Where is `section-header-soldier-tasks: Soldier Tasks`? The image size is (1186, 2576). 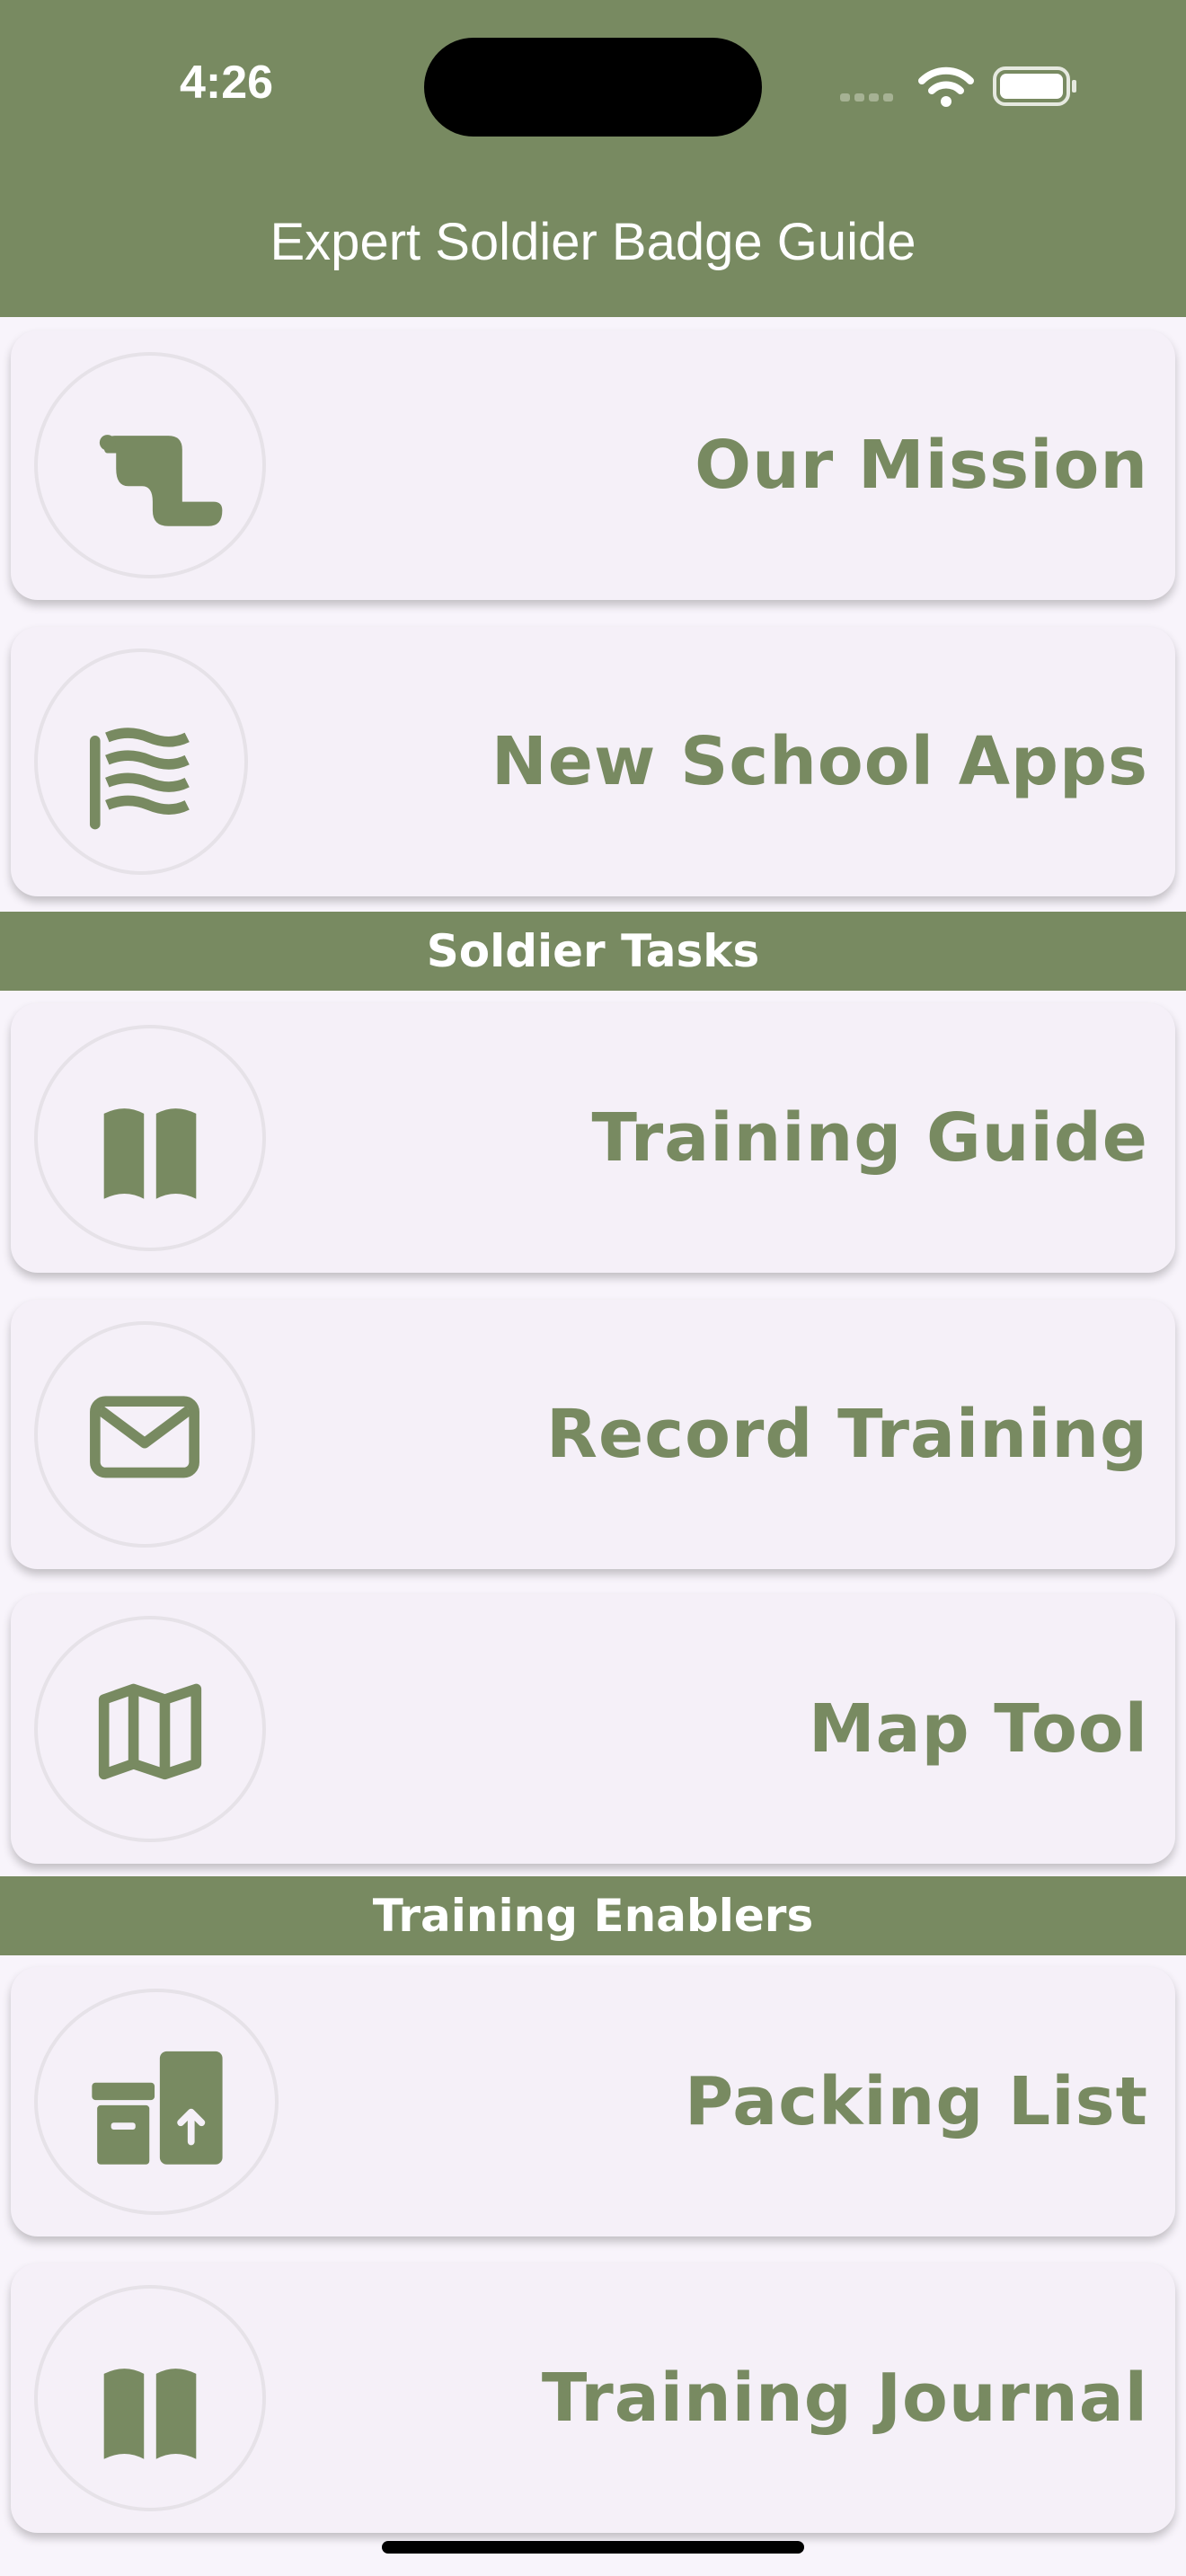
section-header-soldier-tasks: Soldier Tasks is located at coordinates (593, 951).